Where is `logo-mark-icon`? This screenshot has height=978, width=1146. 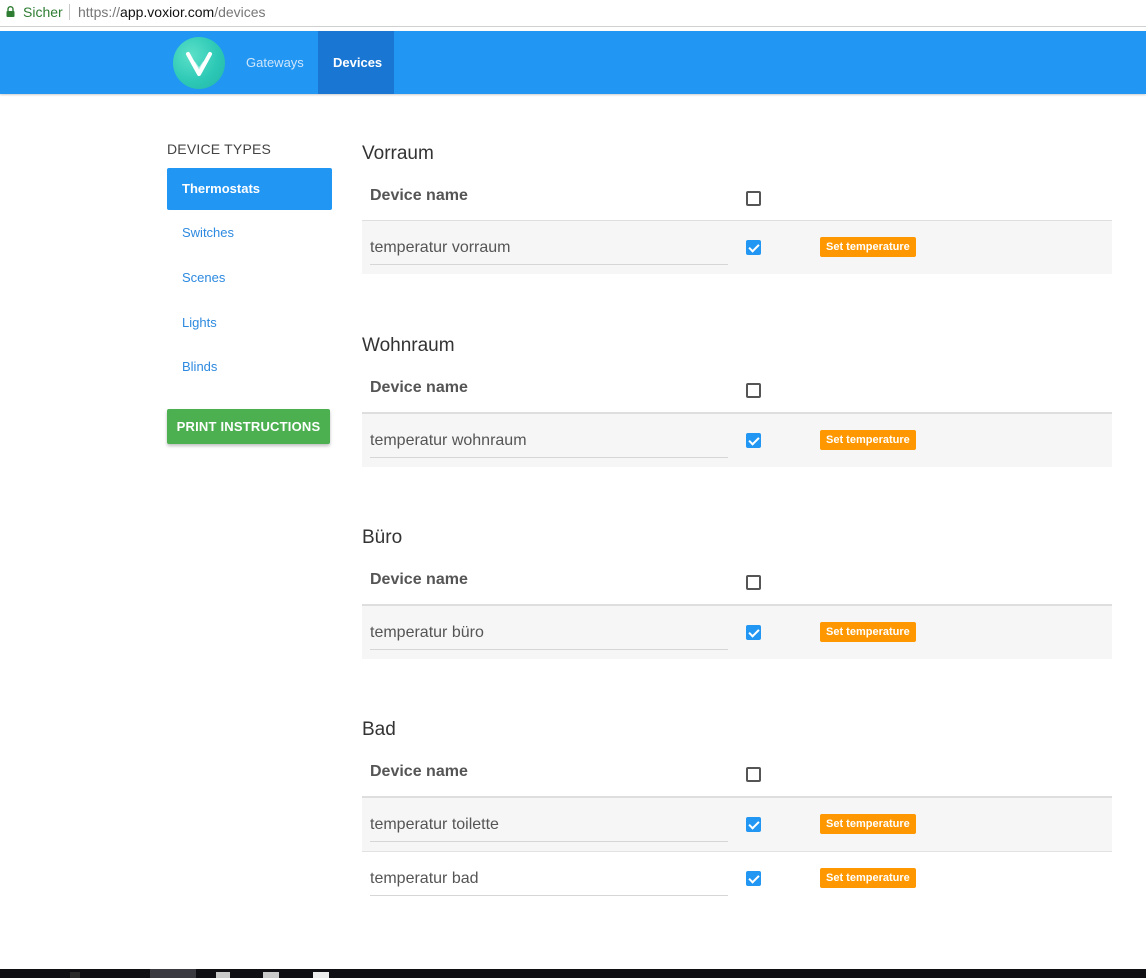 logo-mark-icon is located at coordinates (199, 64).